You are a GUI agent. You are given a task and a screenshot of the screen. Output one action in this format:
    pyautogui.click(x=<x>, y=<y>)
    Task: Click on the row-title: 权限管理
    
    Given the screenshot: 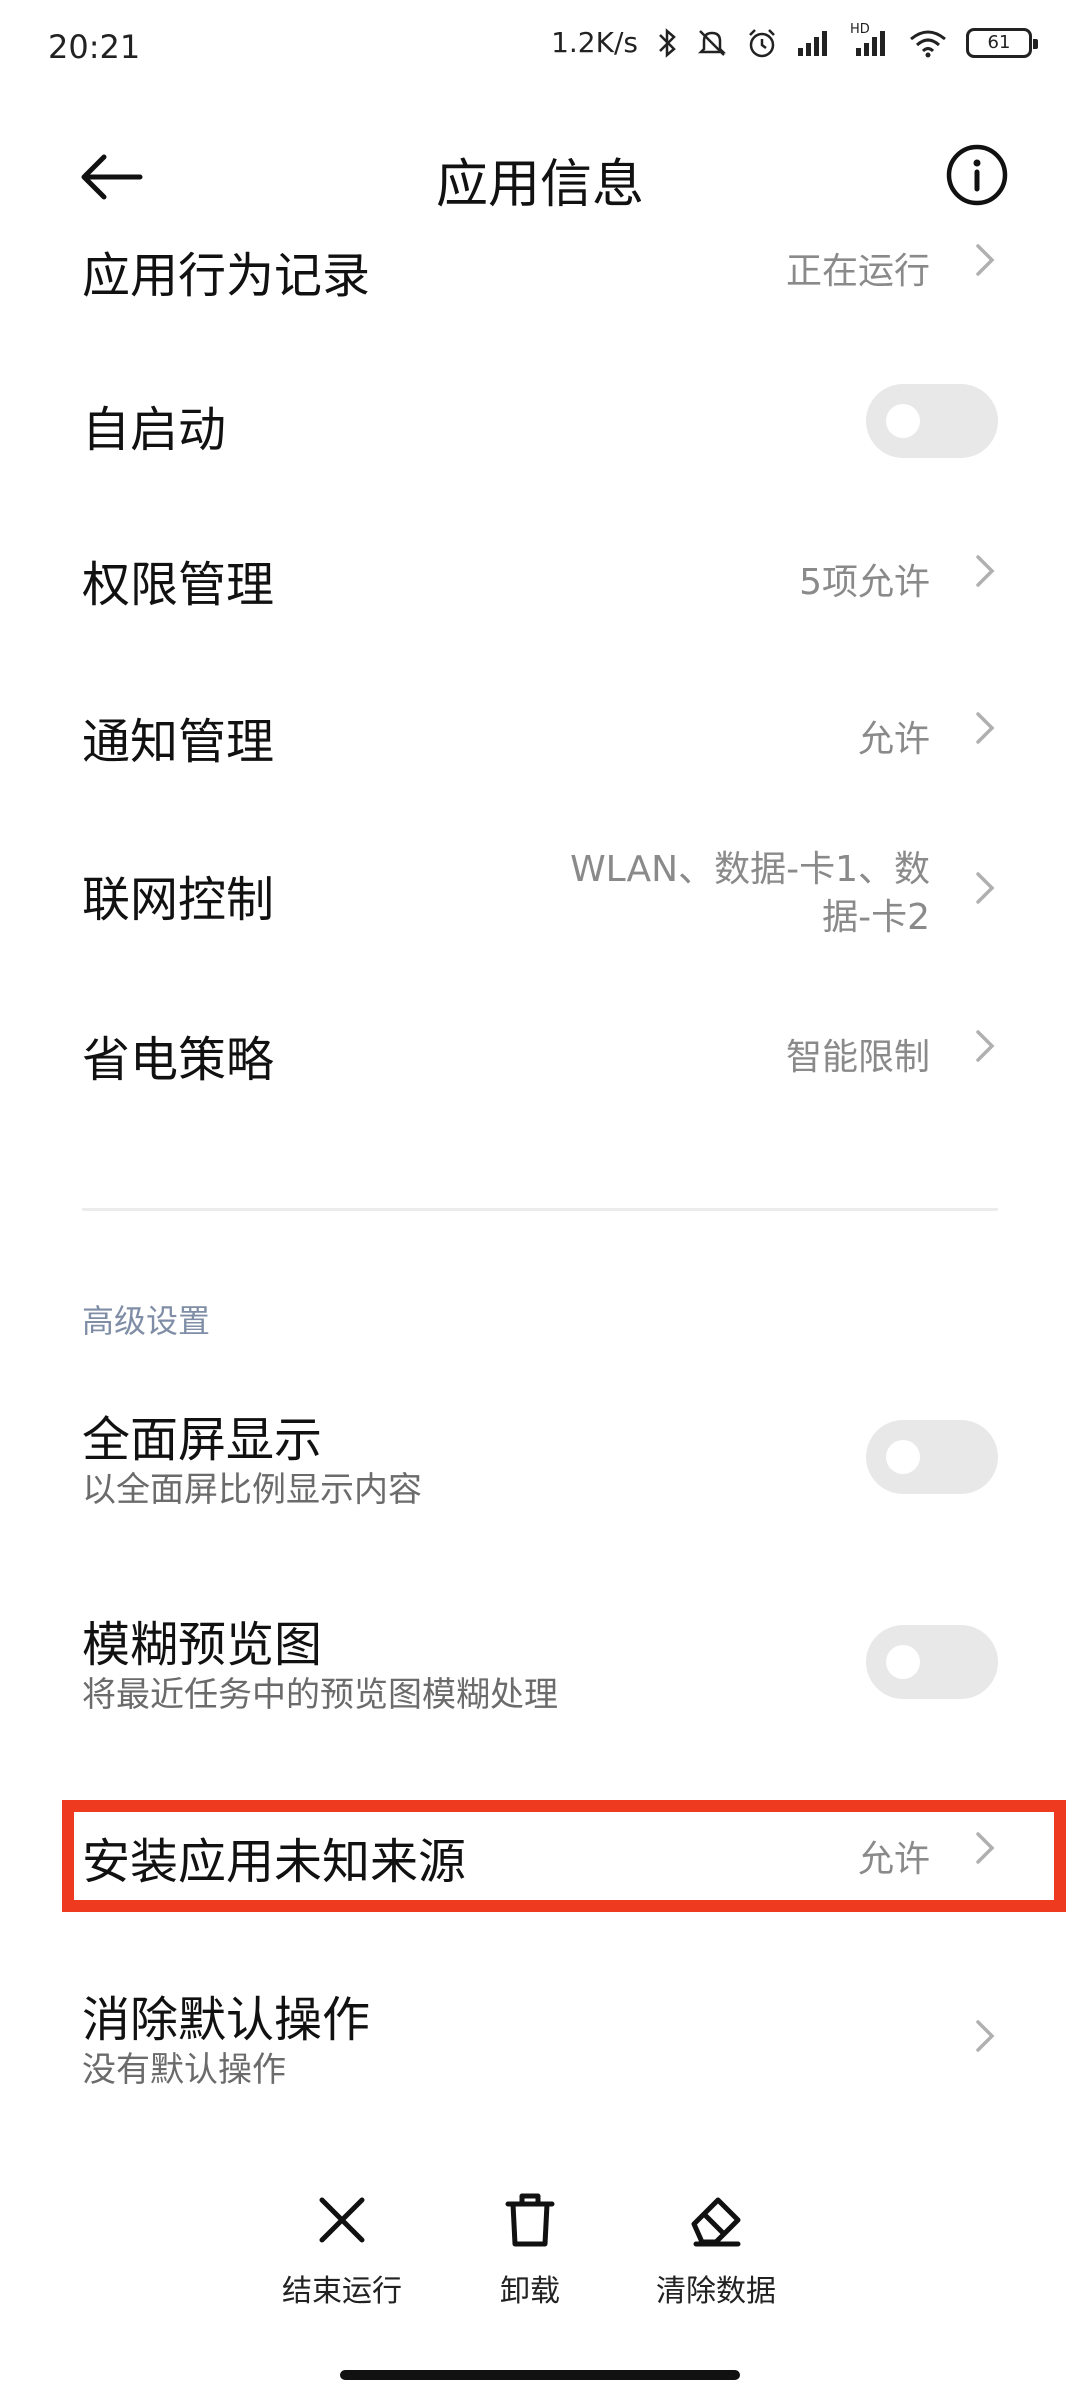 What is the action you would take?
    pyautogui.click(x=178, y=585)
    